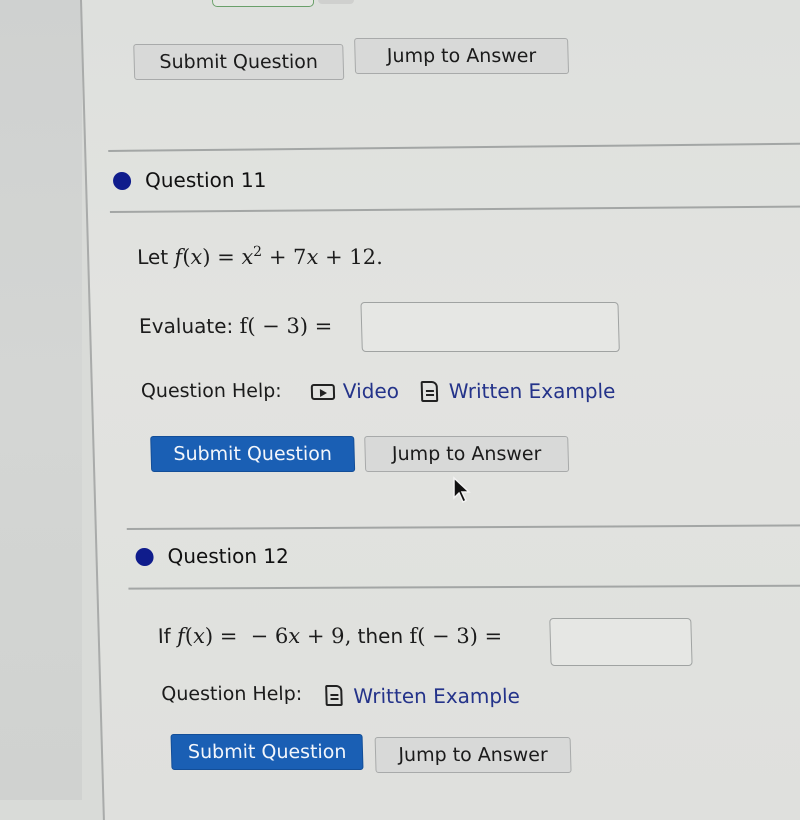  What do you see at coordinates (205, 180) in the screenshot?
I see `question-title: Question 11` at bounding box center [205, 180].